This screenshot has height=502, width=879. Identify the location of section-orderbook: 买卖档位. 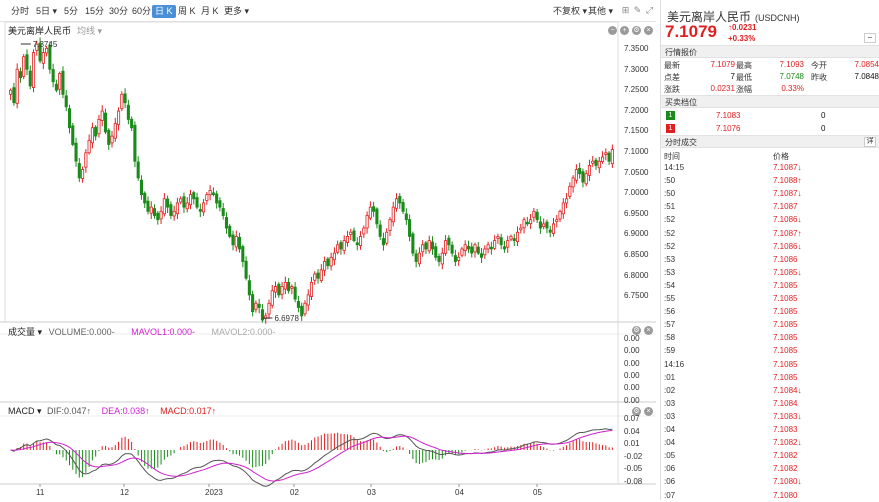
(770, 101).